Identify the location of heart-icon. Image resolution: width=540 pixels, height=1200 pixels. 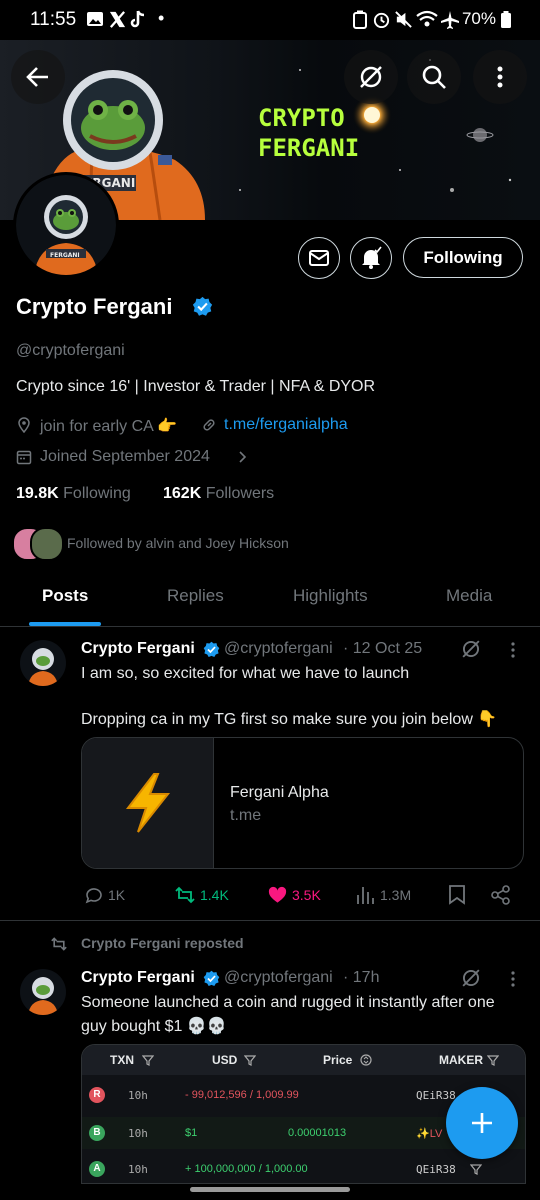
(277, 895).